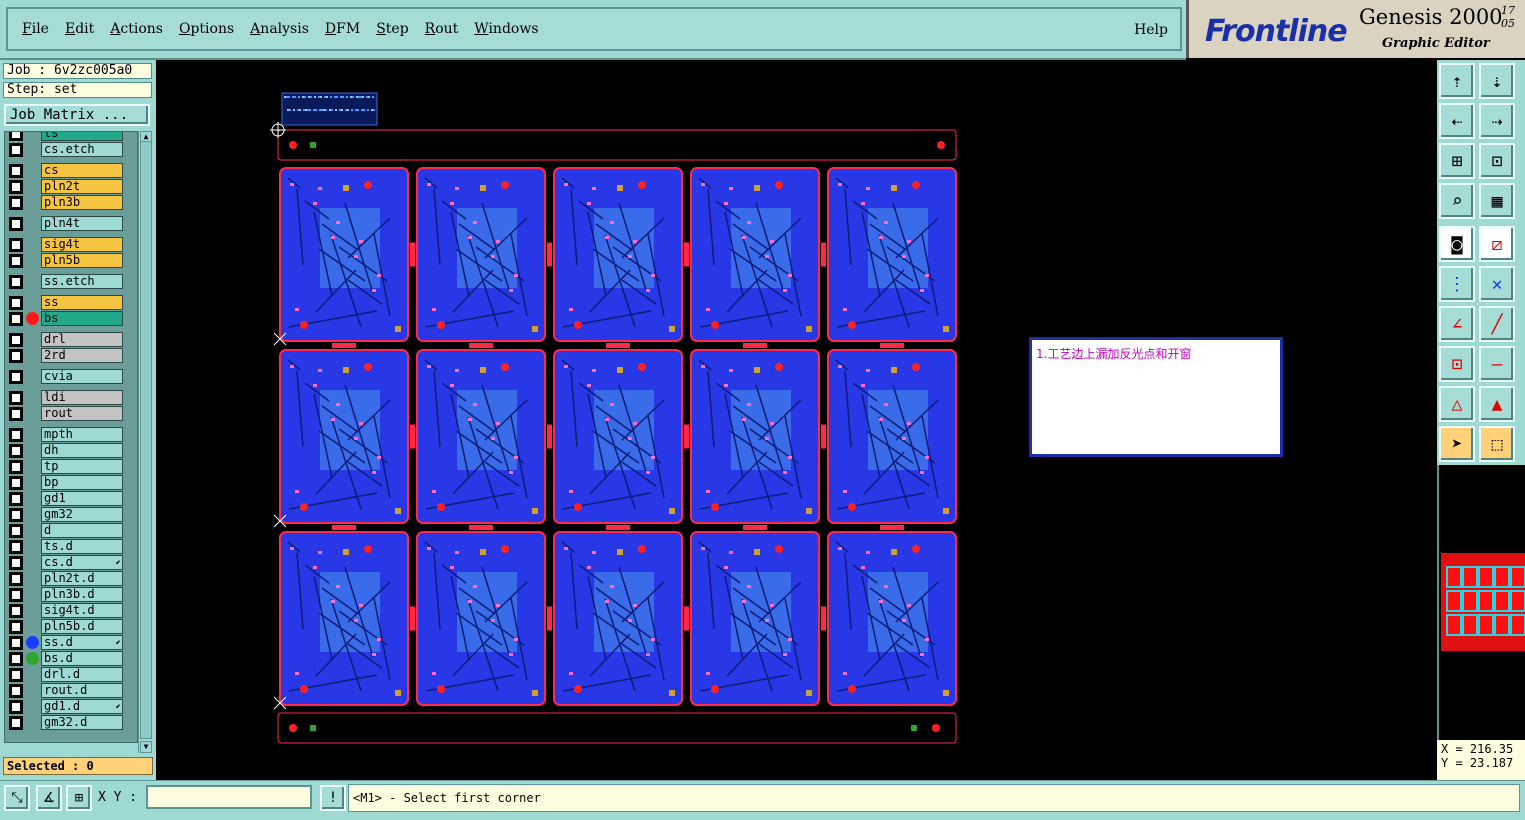 This screenshot has width=1525, height=820. Describe the element at coordinates (70, 136) in the screenshot. I see `layer-row-ts: ts` at that location.